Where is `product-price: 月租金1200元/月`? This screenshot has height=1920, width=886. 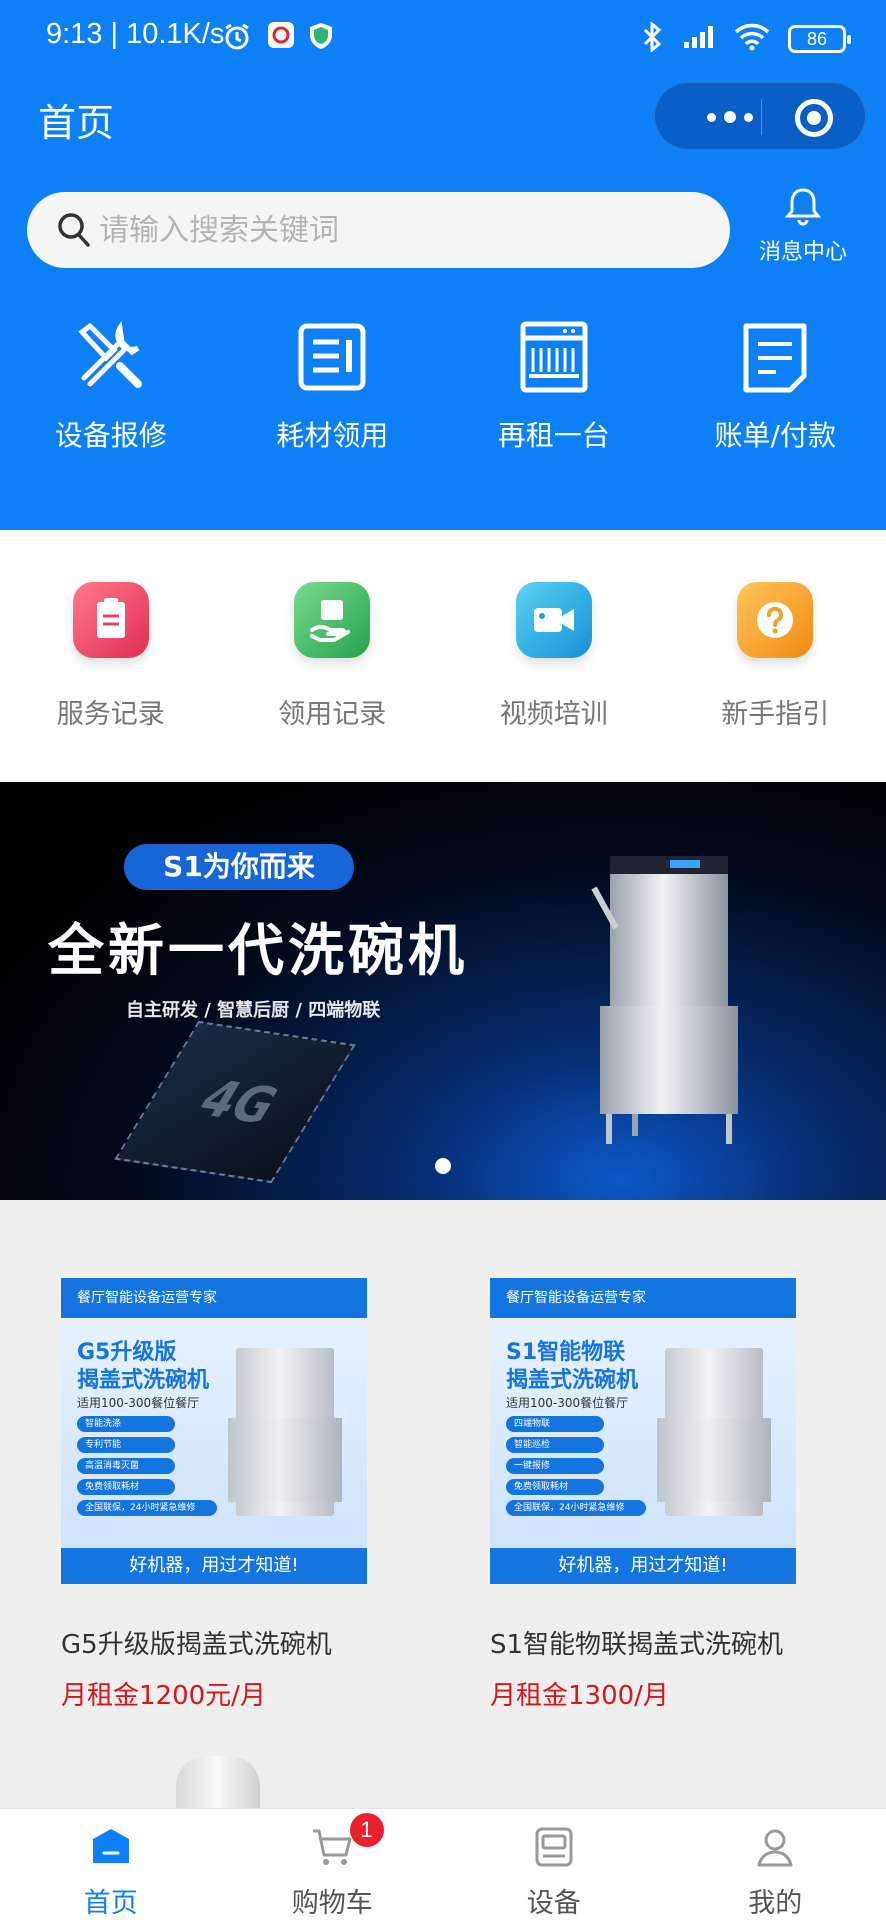
product-price: 月租金1200元/月 is located at coordinates (163, 1696).